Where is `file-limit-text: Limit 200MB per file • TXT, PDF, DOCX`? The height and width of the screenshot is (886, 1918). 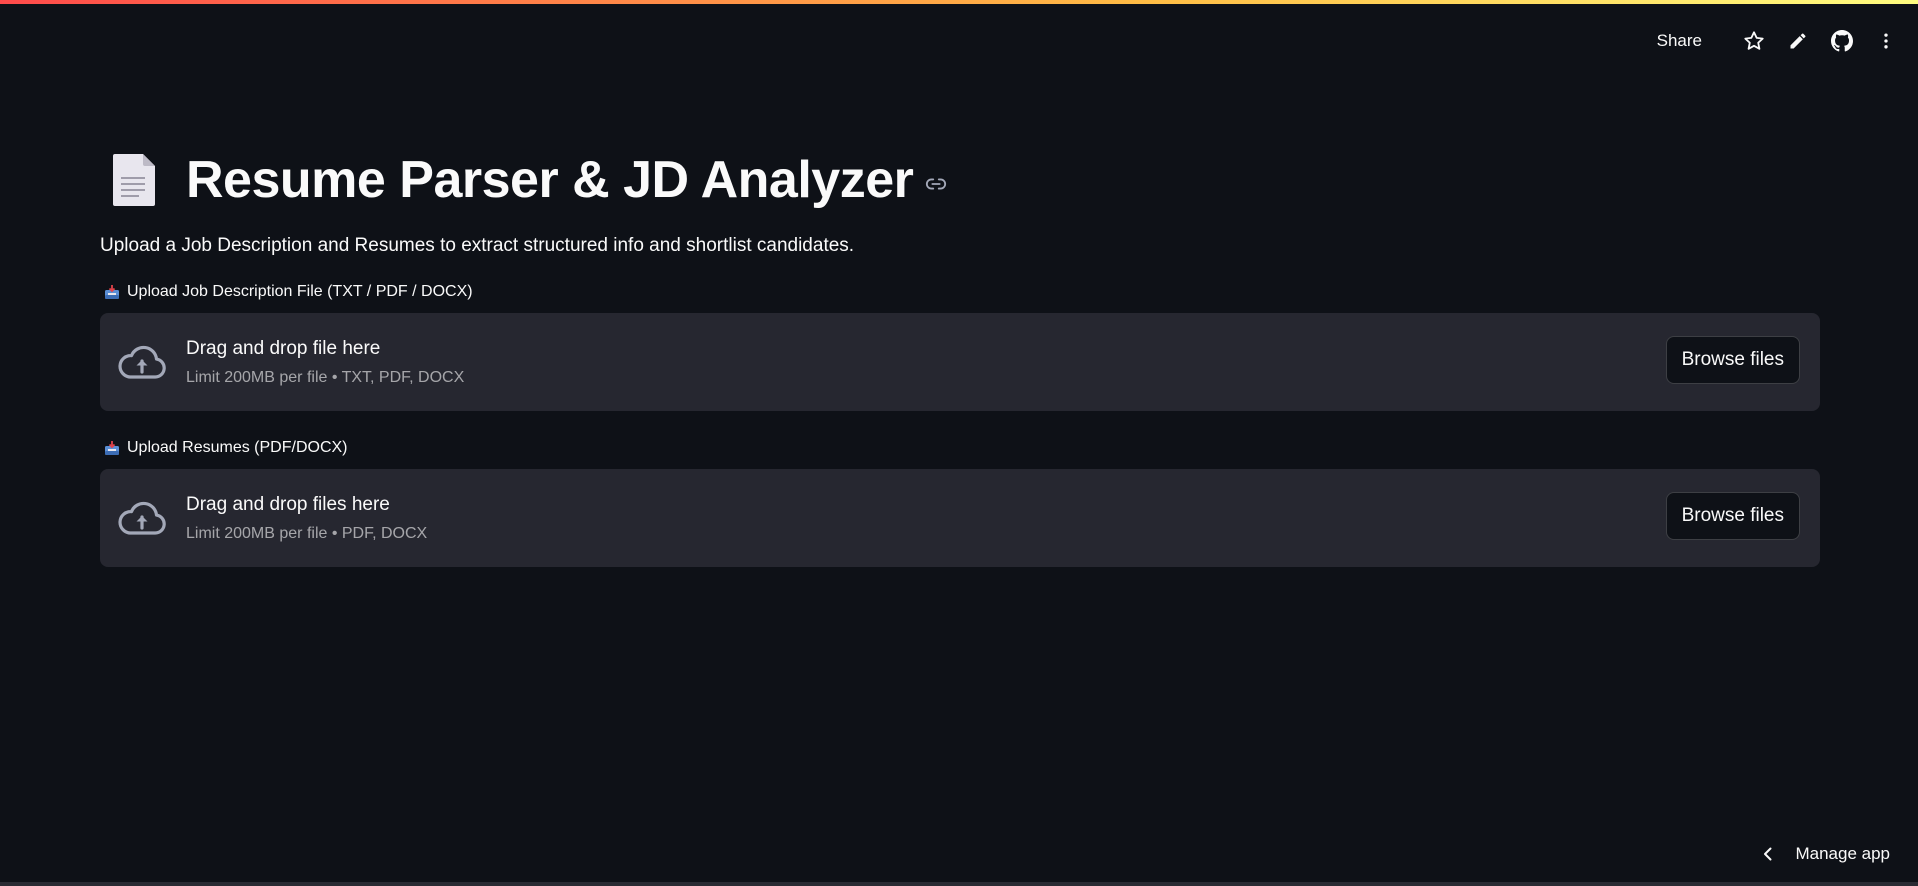 file-limit-text: Limit 200MB per file • TXT, PDF, DOCX is located at coordinates (325, 377).